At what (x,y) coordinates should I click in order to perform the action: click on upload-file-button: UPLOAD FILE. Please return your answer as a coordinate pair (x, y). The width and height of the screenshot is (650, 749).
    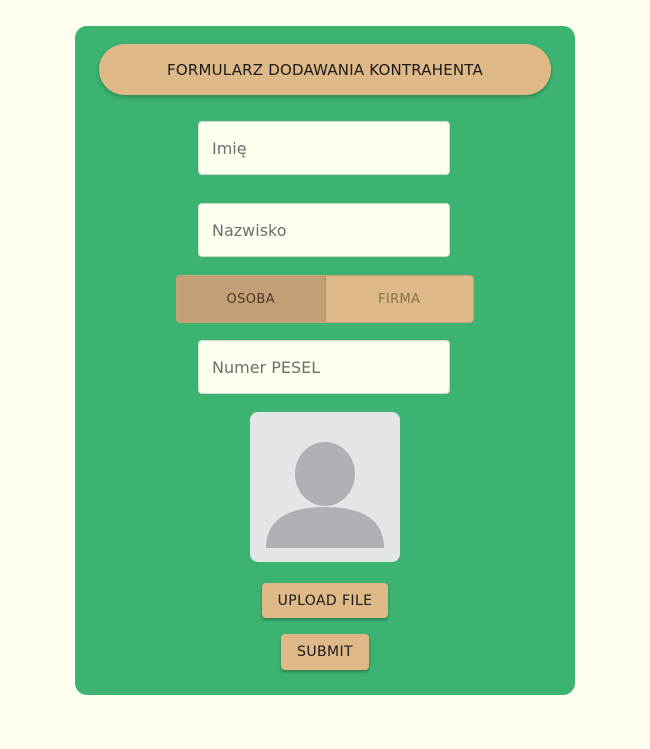
    Looking at the image, I should click on (325, 600).